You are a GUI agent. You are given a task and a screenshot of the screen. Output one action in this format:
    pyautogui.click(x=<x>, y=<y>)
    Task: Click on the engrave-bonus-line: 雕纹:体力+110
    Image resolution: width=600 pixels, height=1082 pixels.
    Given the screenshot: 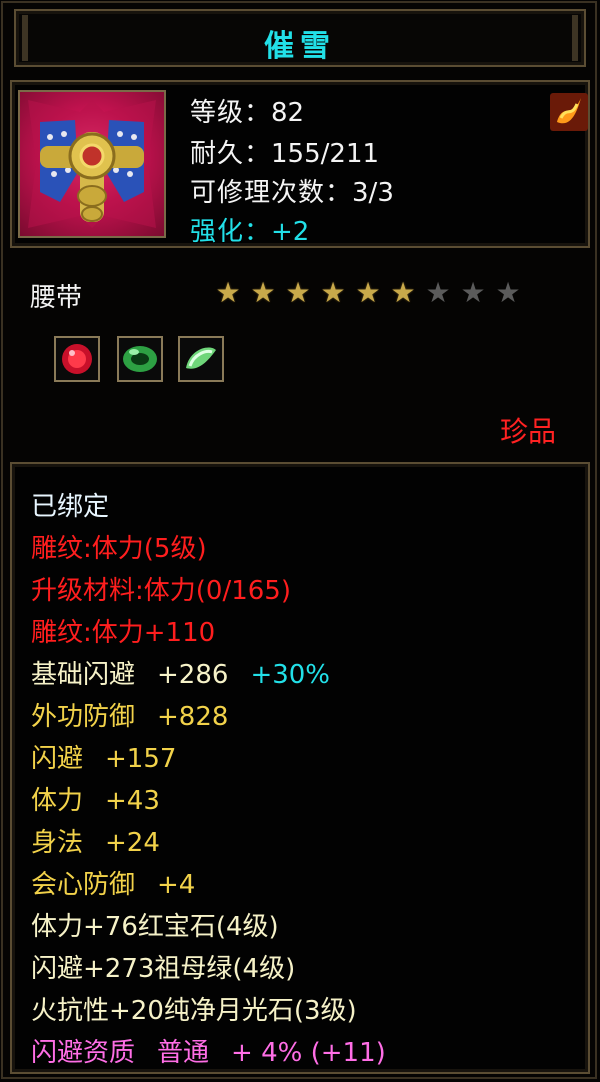 What is the action you would take?
    pyautogui.click(x=123, y=633)
    